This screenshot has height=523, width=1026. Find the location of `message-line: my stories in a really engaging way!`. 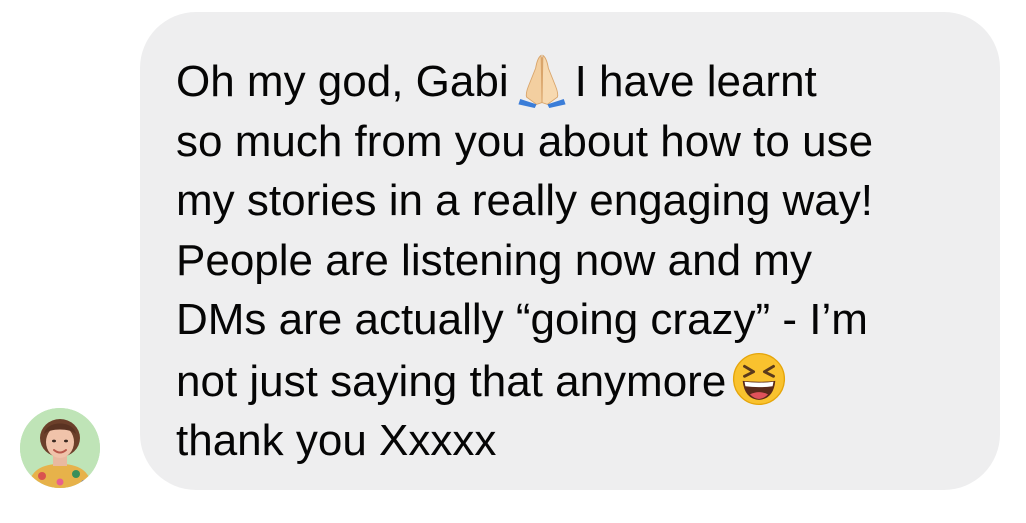

message-line: my stories in a really engaging way! is located at coordinates (524, 200).